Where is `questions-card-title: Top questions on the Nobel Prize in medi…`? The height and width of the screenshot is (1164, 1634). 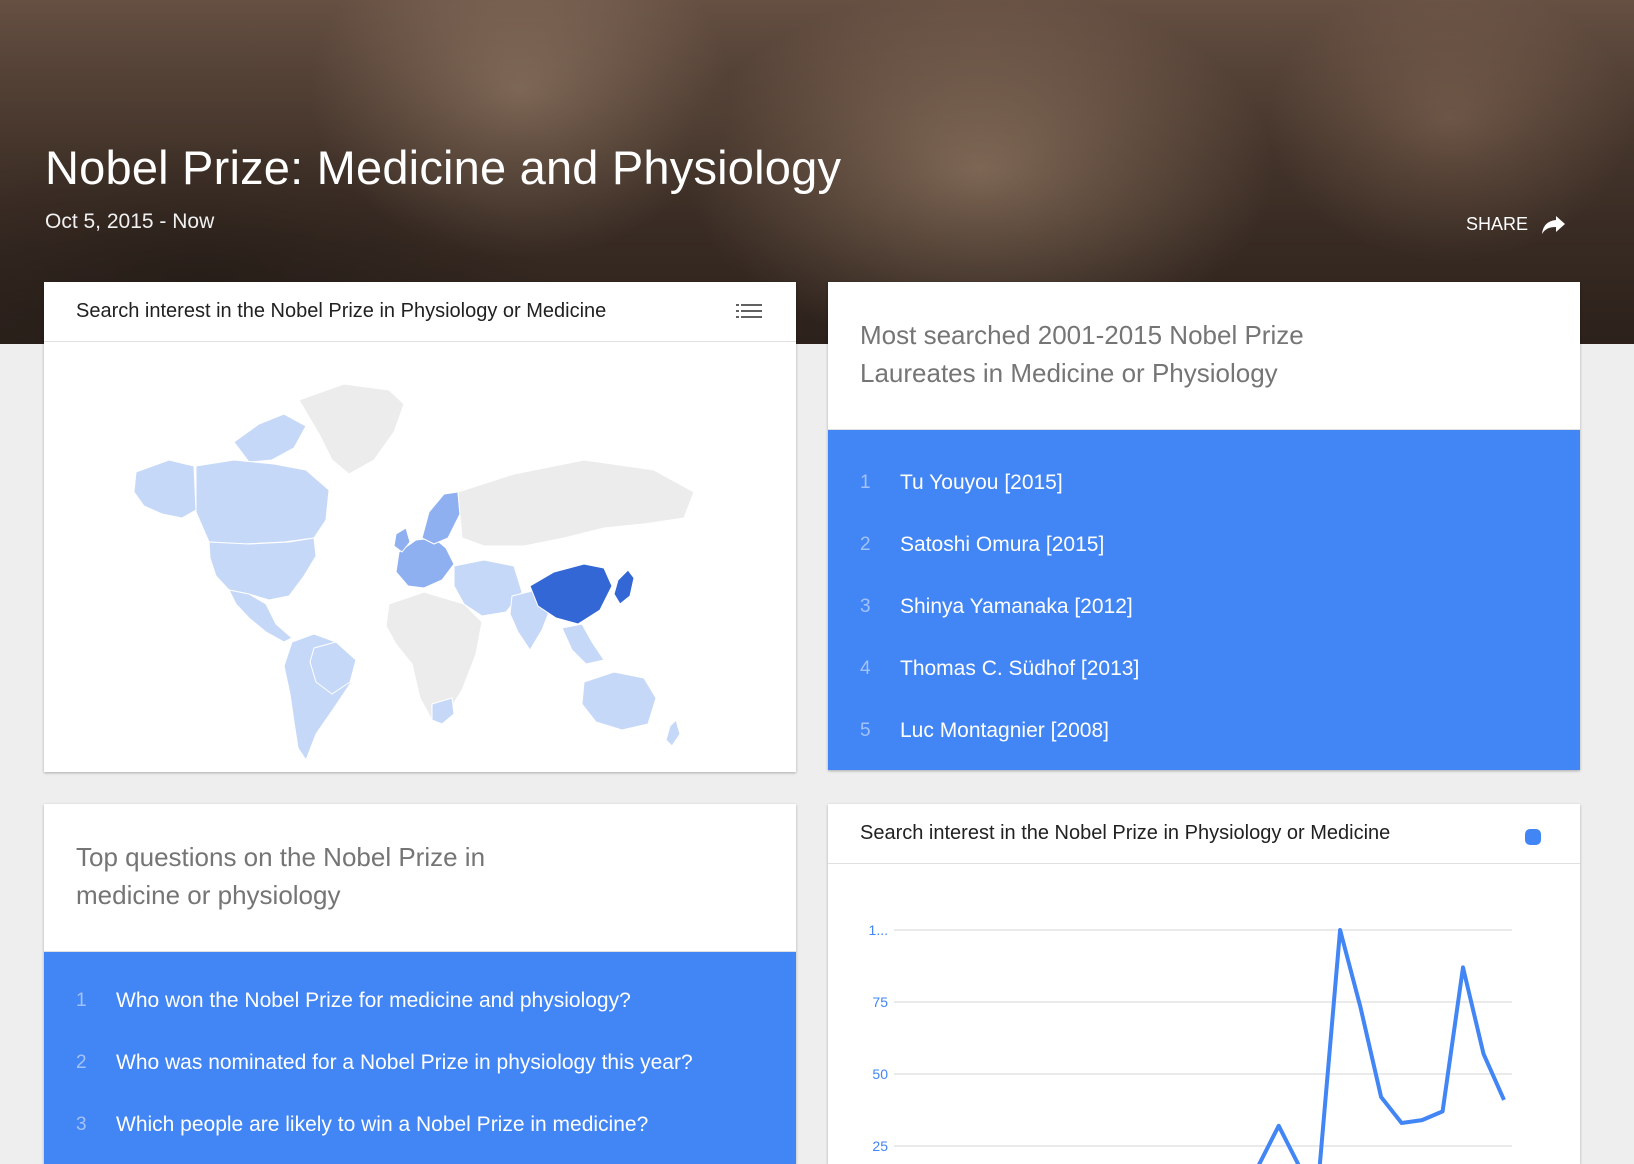
questions-card-title: Top questions on the Nobel Prize in medi… is located at coordinates (420, 878).